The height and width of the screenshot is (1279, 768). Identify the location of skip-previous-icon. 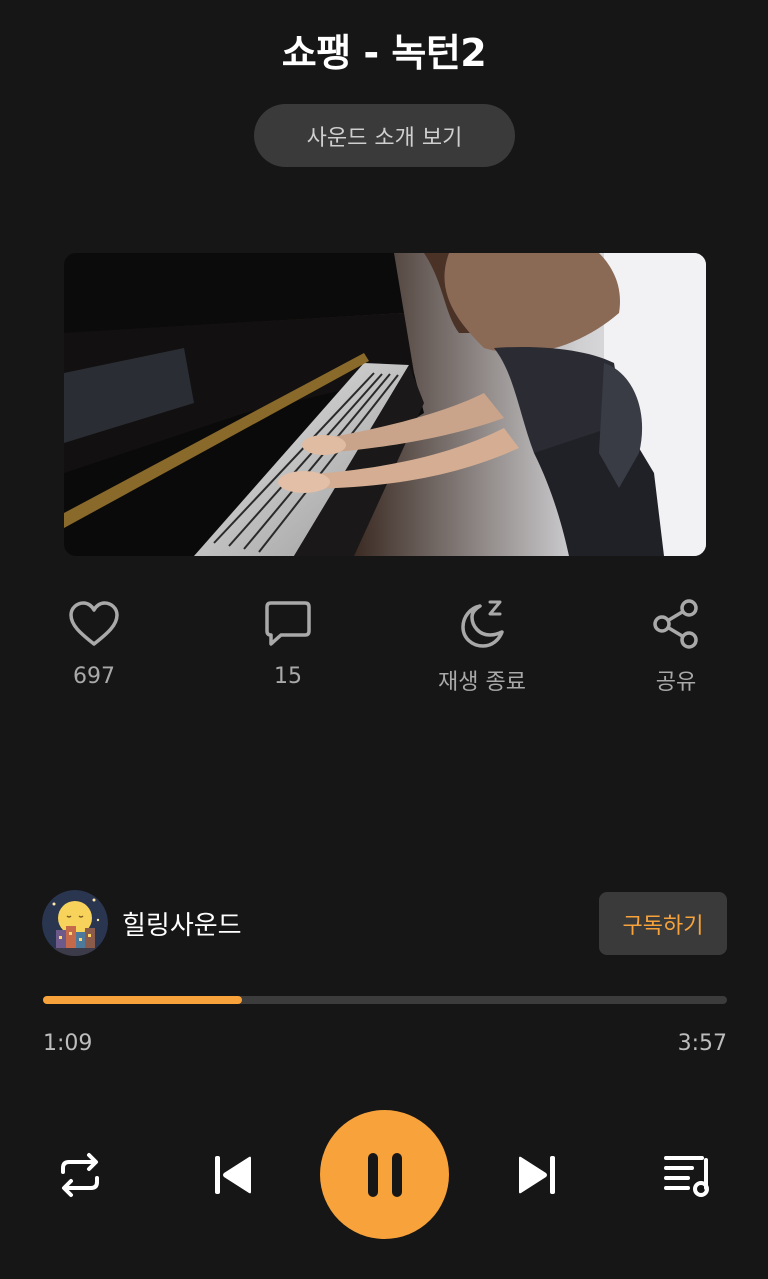
(233, 1175).